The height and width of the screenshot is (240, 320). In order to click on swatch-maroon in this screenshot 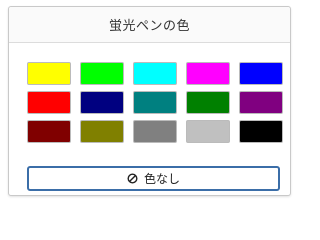, I will do `click(49, 131)`.